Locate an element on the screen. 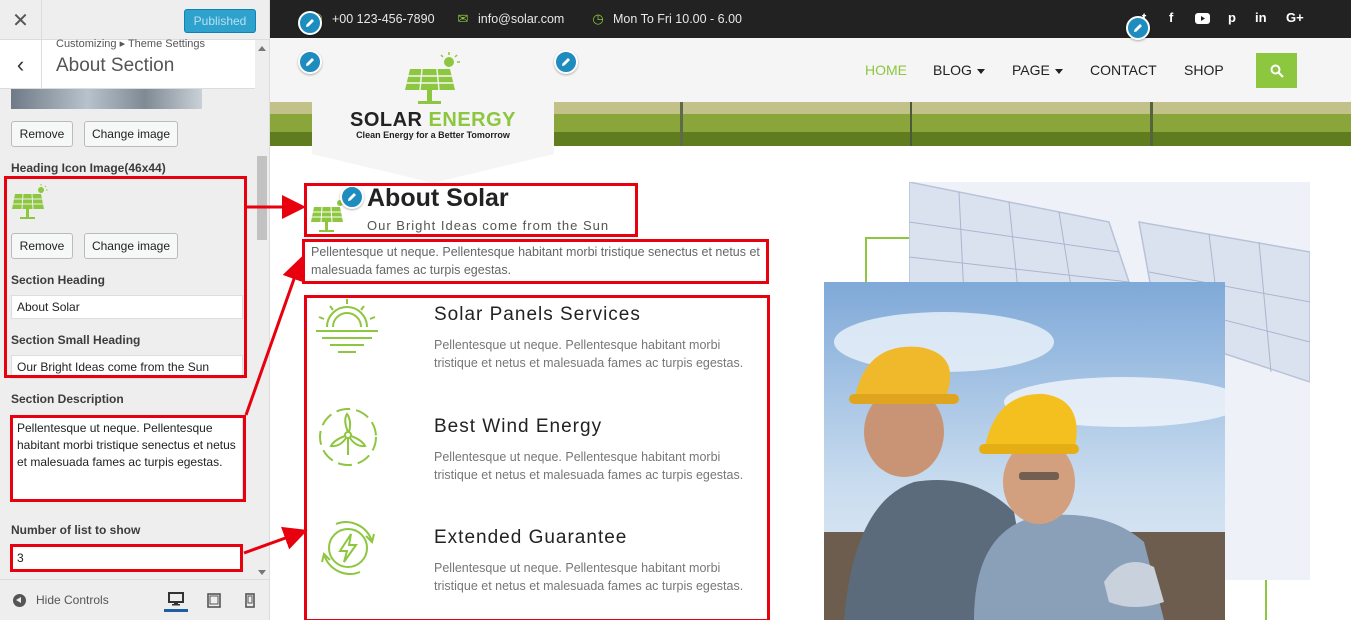 The image size is (1351, 620). youtube-icon is located at coordinates (1202, 19).